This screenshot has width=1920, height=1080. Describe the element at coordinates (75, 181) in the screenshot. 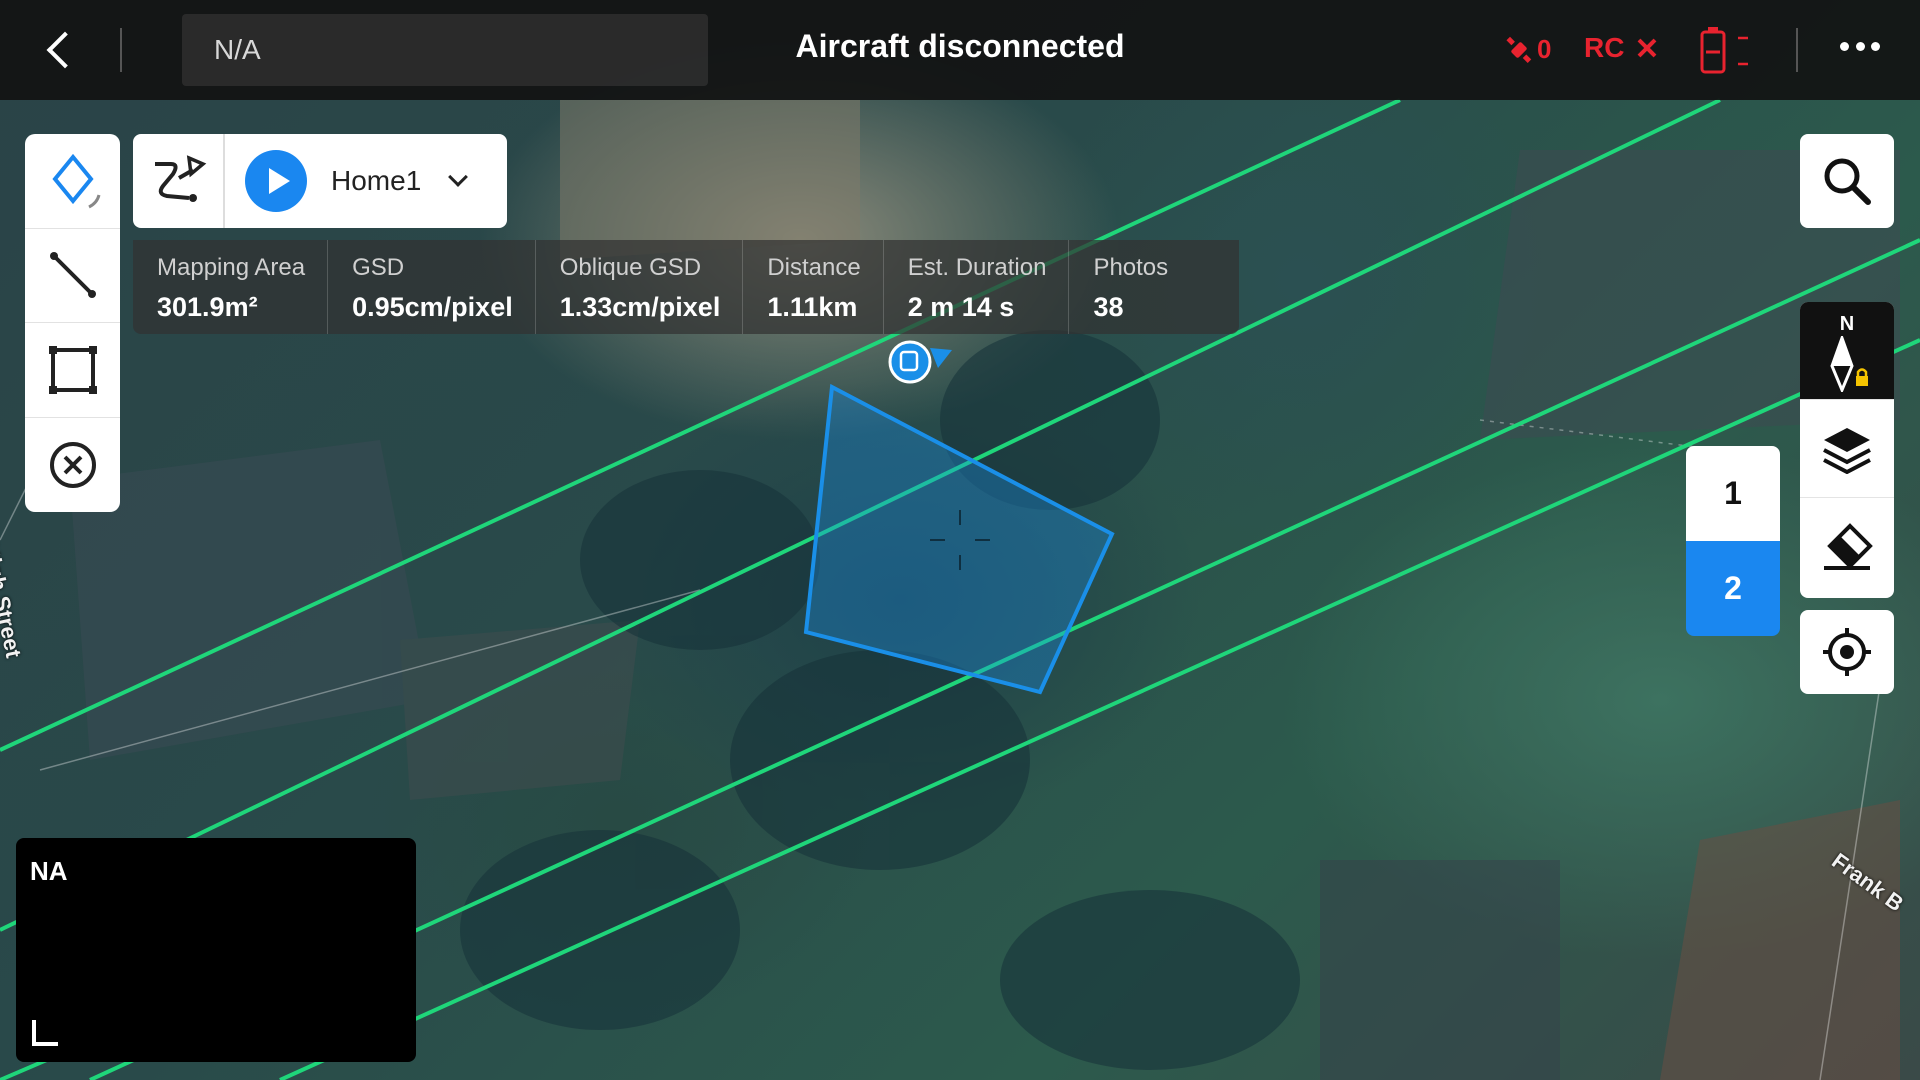

I see `diamond-icon` at that location.